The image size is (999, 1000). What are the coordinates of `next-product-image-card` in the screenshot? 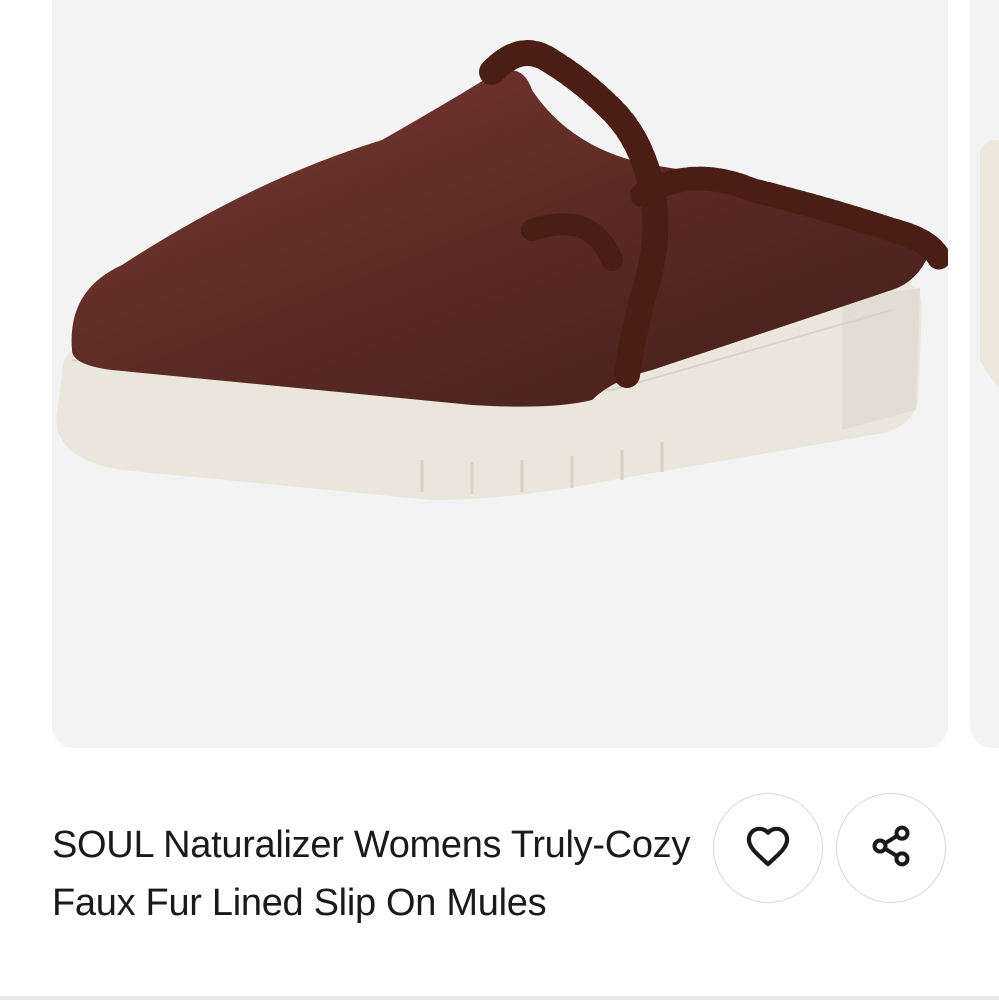 It's located at (984, 374).